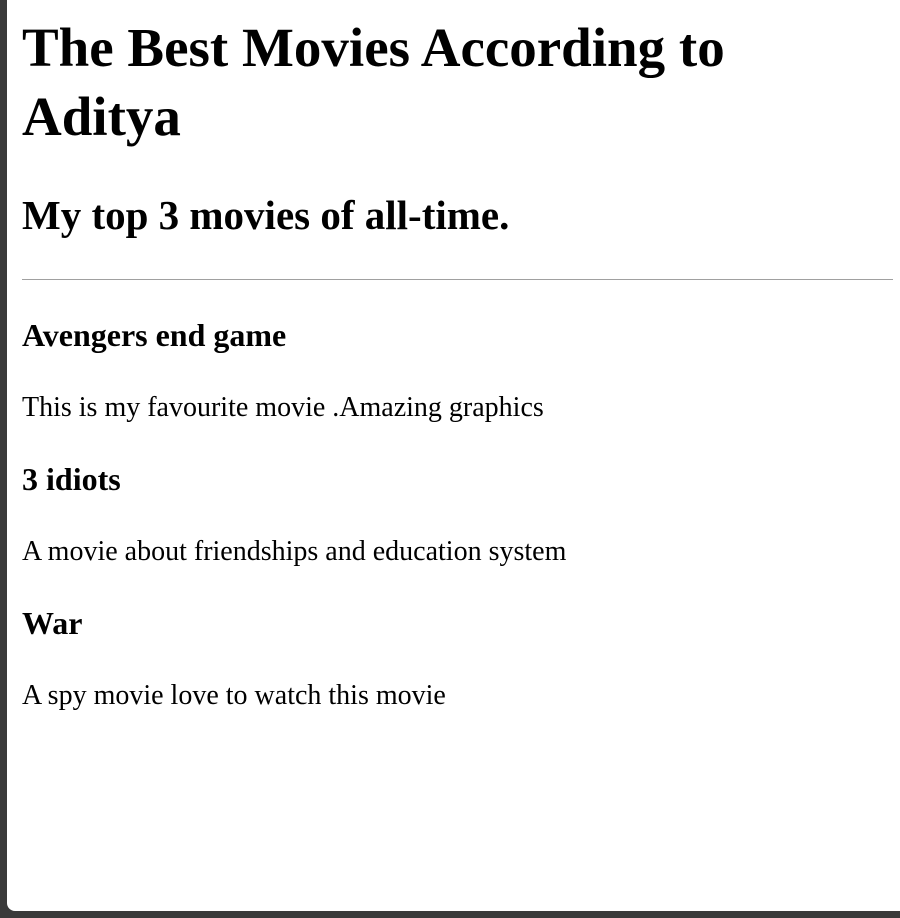 The width and height of the screenshot is (900, 918). Describe the element at coordinates (266, 215) in the screenshot. I see `page-subtitle: My top 3 movies of all-time.` at that location.